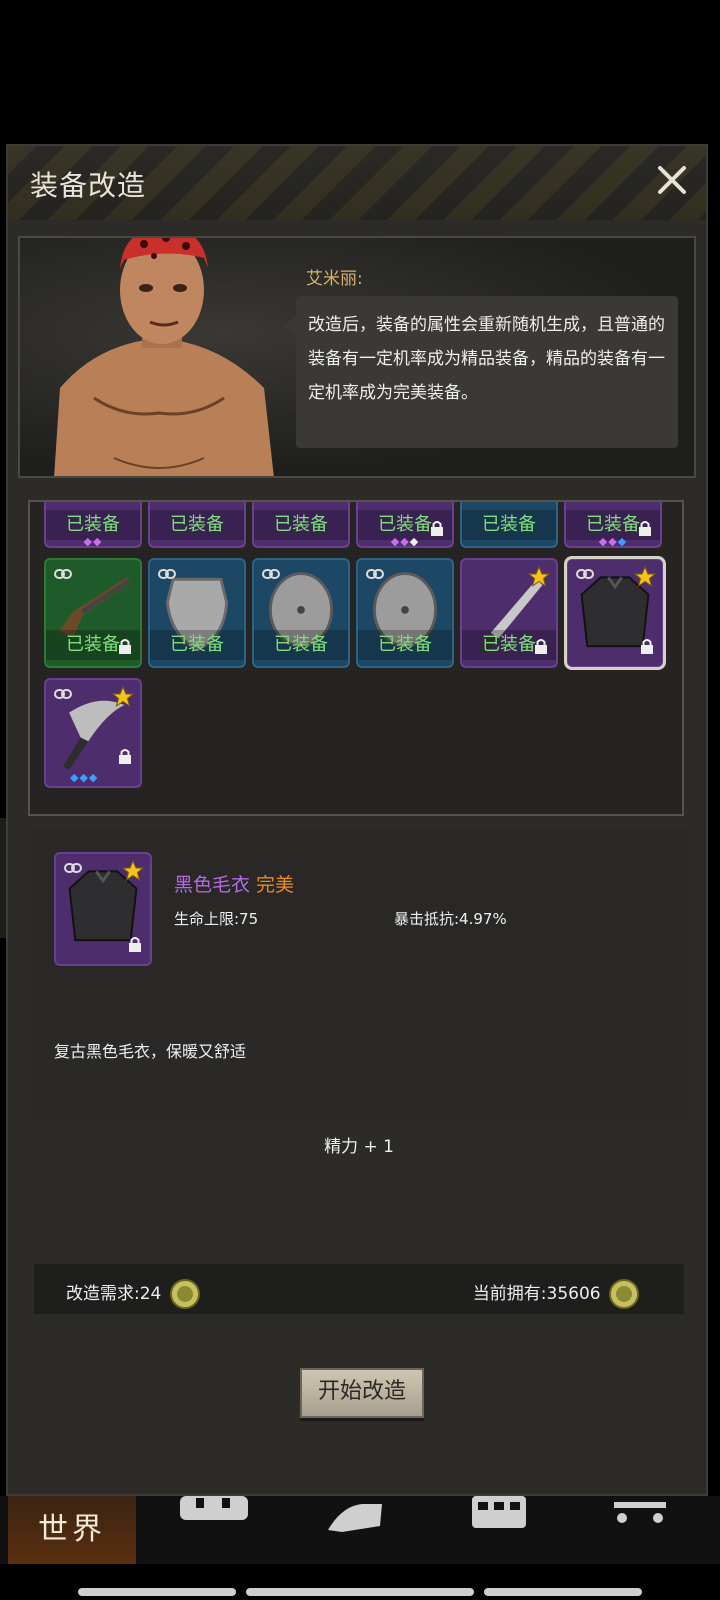 The image size is (720, 1600). Describe the element at coordinates (275, 885) in the screenshot. I see `item-quality: 完美` at that location.